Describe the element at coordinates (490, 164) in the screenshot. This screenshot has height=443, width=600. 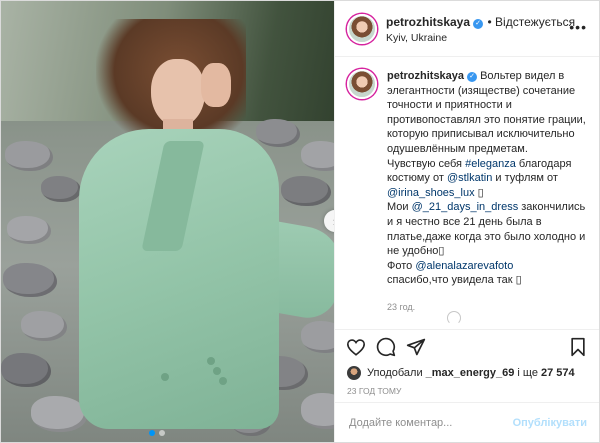
I see `hashtag-link: #eleganza` at that location.